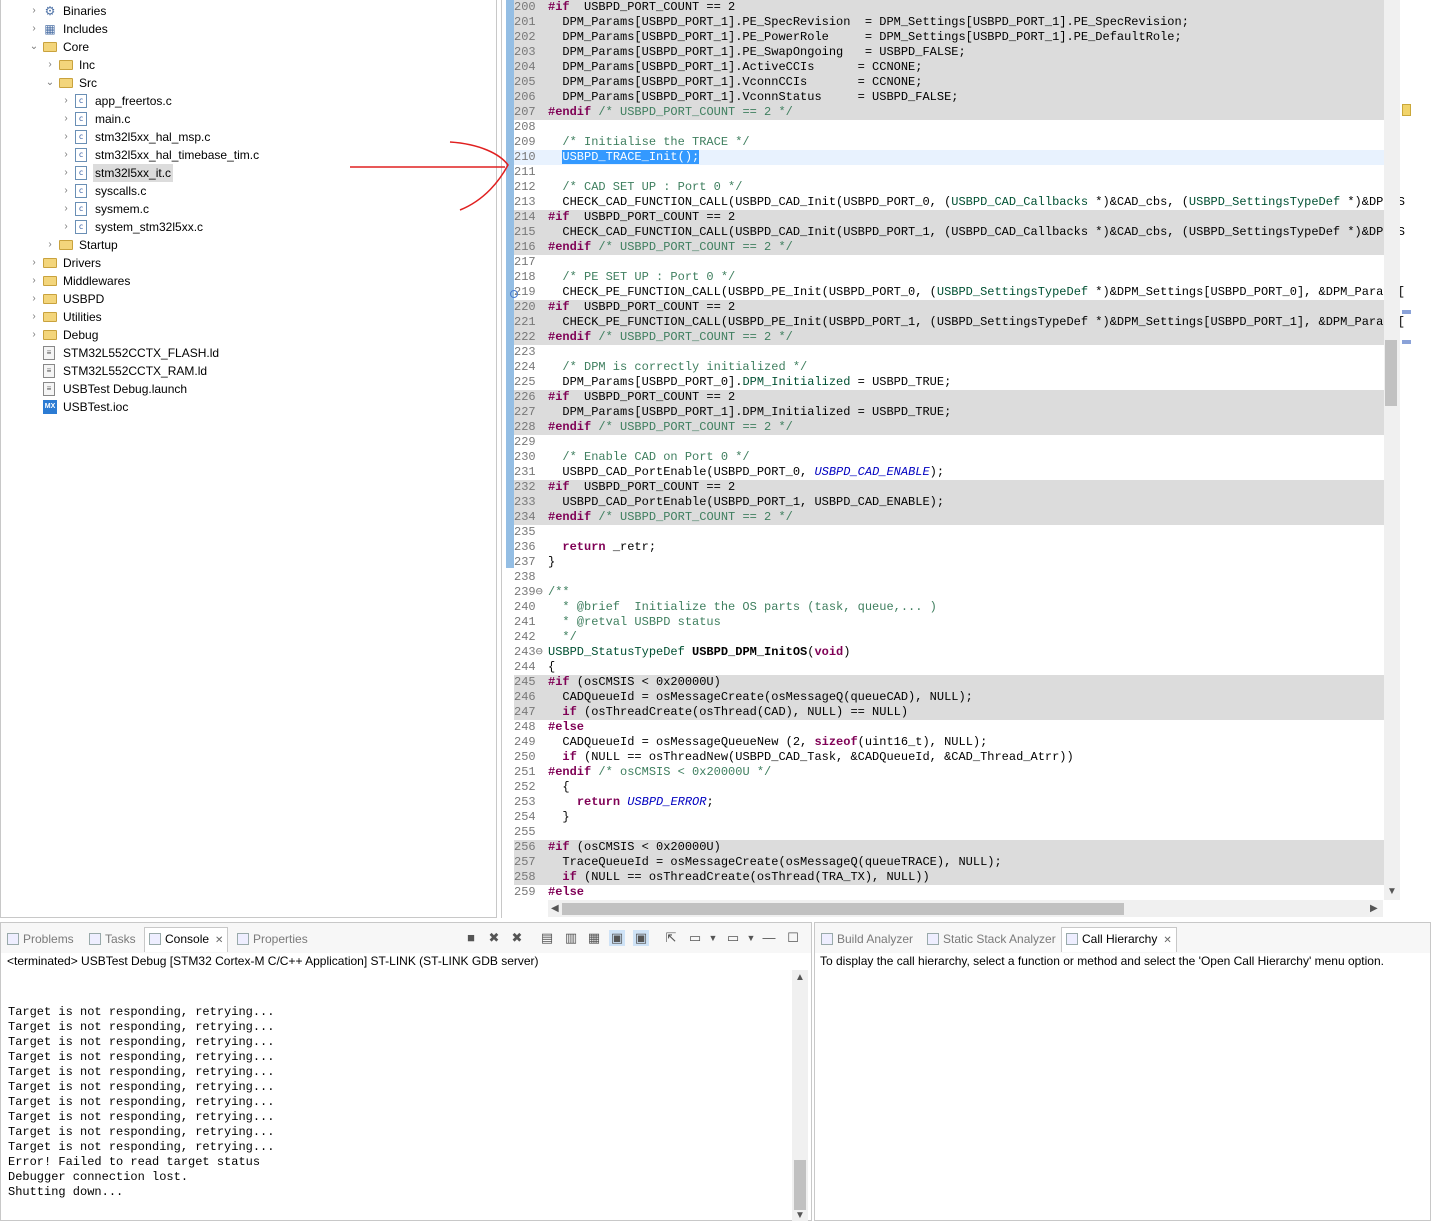  Describe the element at coordinates (571, 938) in the screenshot. I see `scroll-lock-icon: ▥` at that location.